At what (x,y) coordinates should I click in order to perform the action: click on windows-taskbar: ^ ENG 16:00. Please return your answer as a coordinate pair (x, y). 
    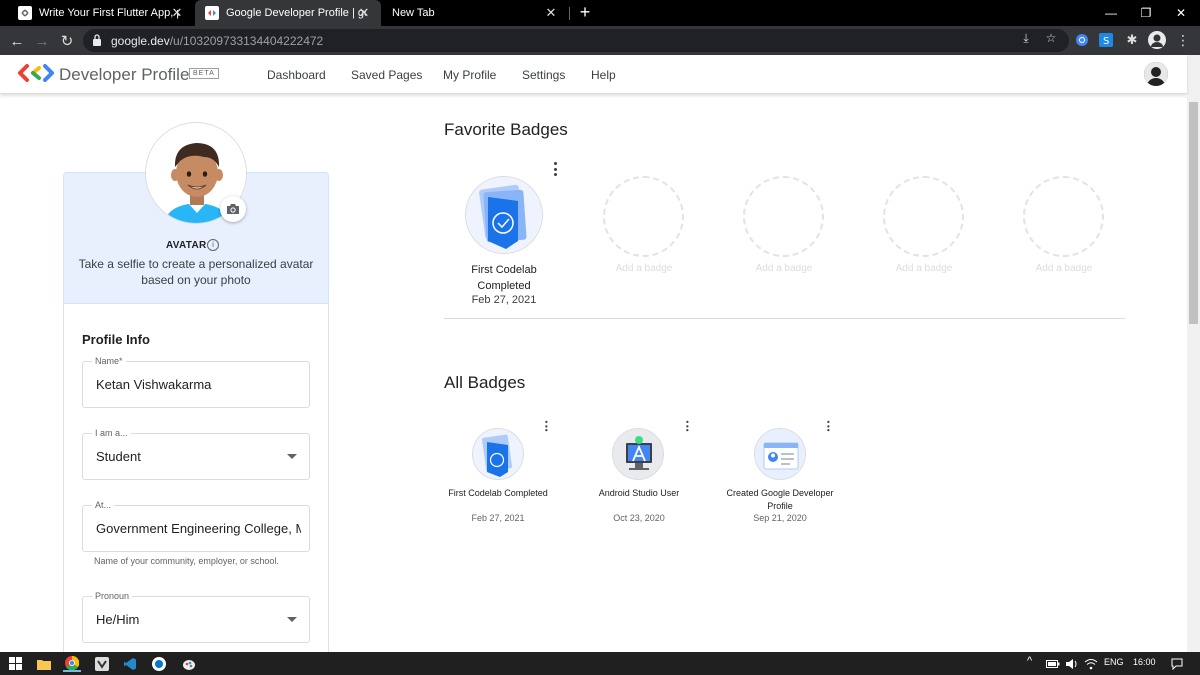
    Looking at the image, I should click on (600, 663).